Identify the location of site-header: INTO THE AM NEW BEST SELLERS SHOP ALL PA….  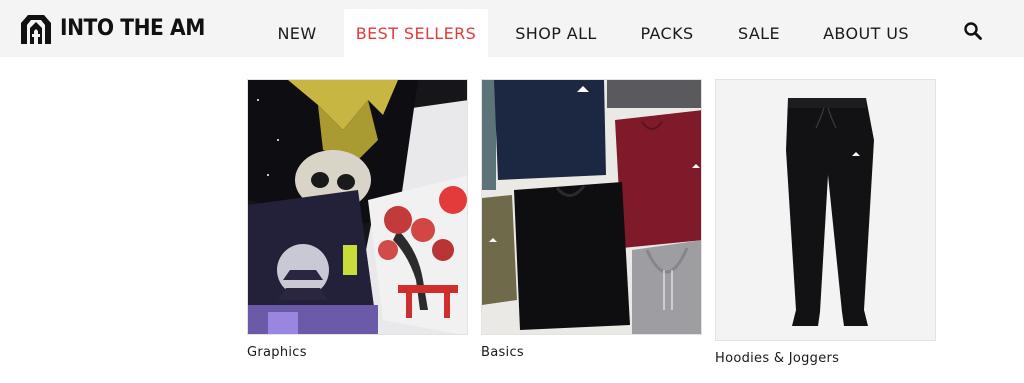
(512, 28).